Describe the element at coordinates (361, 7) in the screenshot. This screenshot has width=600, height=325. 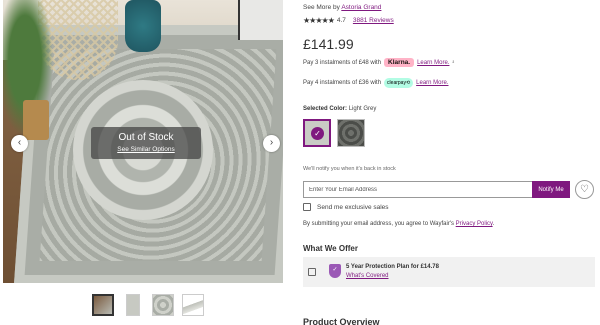
I see `seller-link: Astoria Grand` at that location.